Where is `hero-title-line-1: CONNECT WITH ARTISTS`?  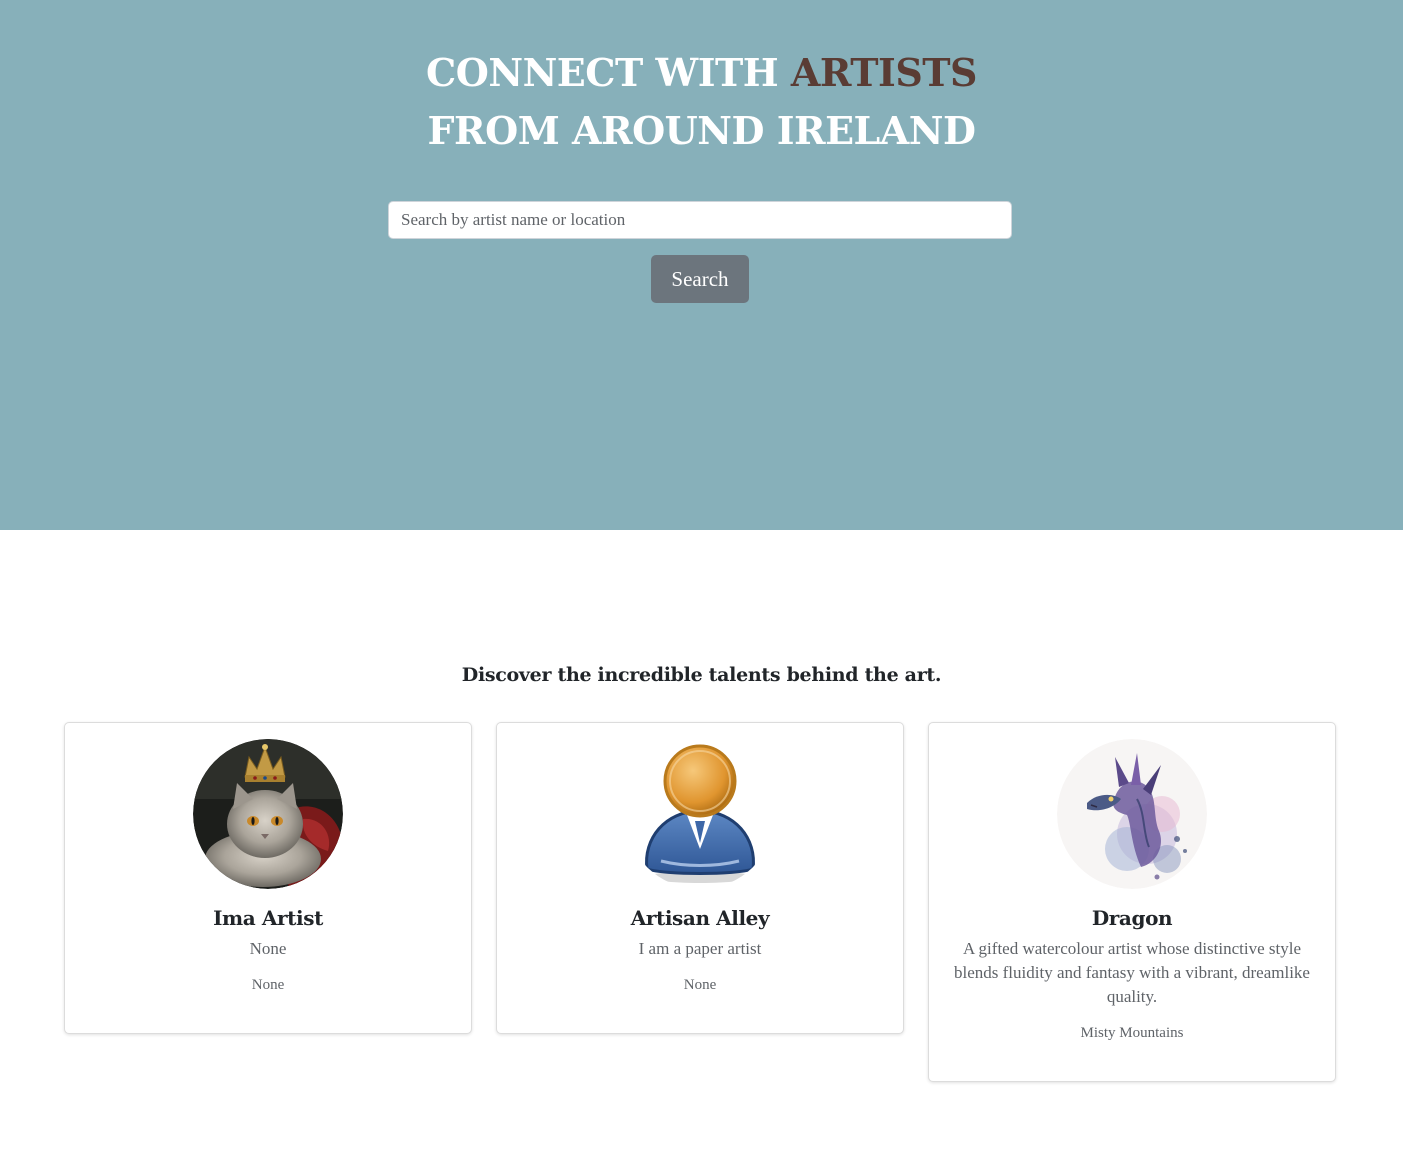
hero-title-line-1: CONNECT WITH ARTISTS is located at coordinates (701, 73).